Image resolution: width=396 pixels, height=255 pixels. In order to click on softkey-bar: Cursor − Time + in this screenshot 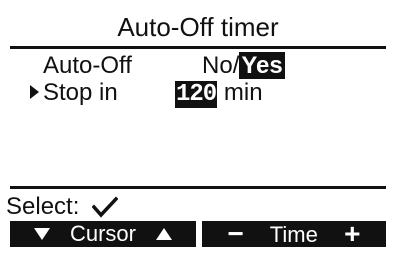, I will do `click(198, 234)`.